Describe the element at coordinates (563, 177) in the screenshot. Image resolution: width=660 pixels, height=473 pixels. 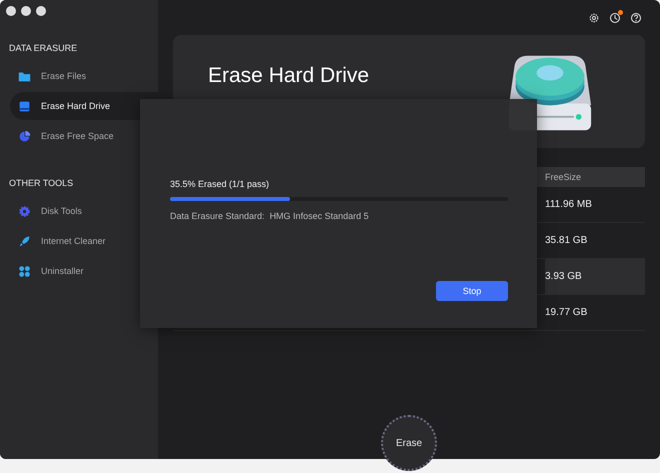
I see `column-header: FreeSize` at that location.